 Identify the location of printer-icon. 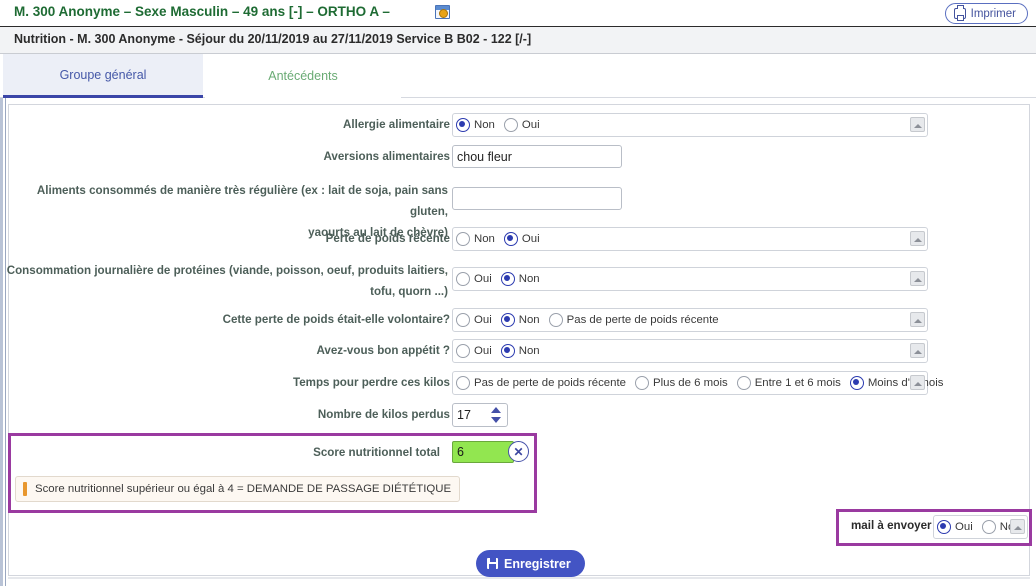
(959, 13).